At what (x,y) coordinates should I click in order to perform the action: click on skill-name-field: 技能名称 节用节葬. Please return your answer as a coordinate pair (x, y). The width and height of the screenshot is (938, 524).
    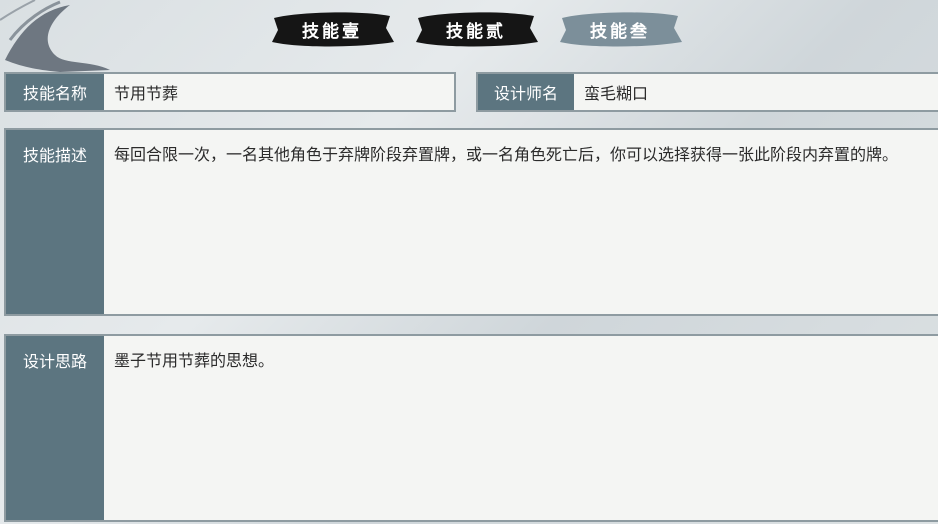
    Looking at the image, I should click on (230, 92).